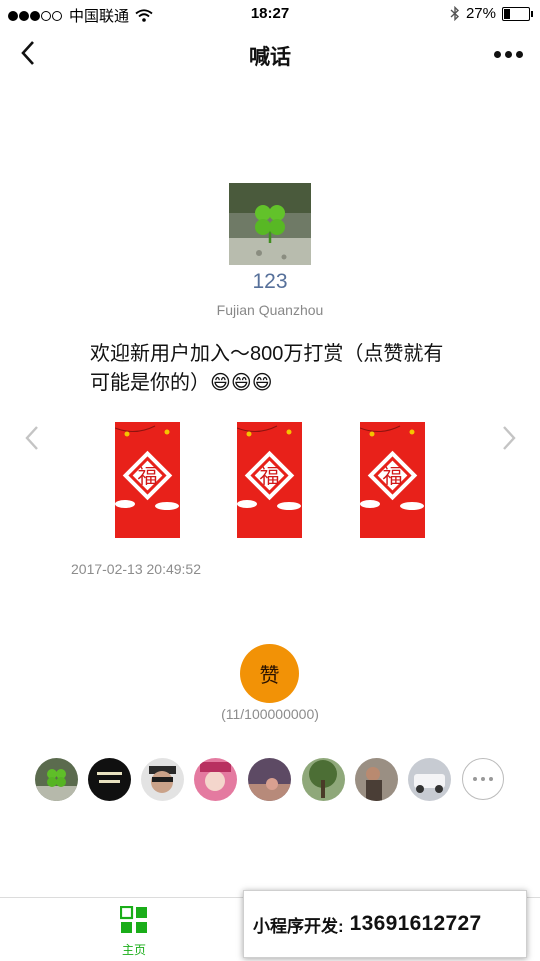  I want to click on battery-percent: 27%, so click(480, 13).